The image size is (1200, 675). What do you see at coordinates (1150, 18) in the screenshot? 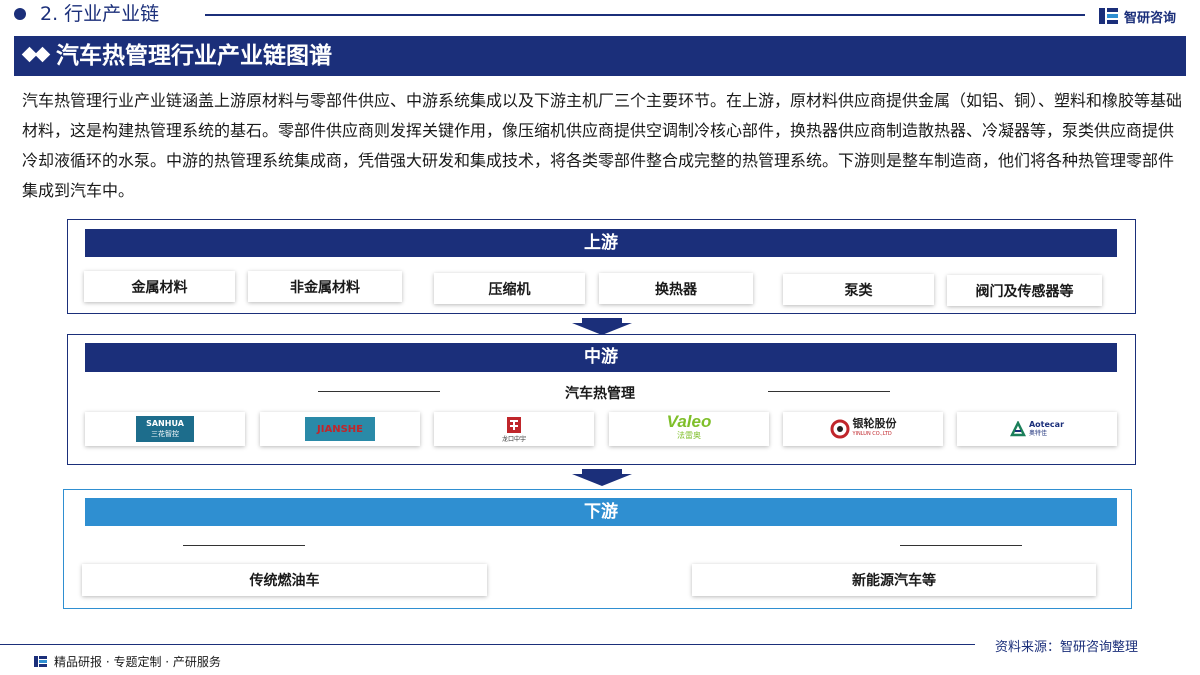
I see `brand-logo-text: 智研咨询` at bounding box center [1150, 18].